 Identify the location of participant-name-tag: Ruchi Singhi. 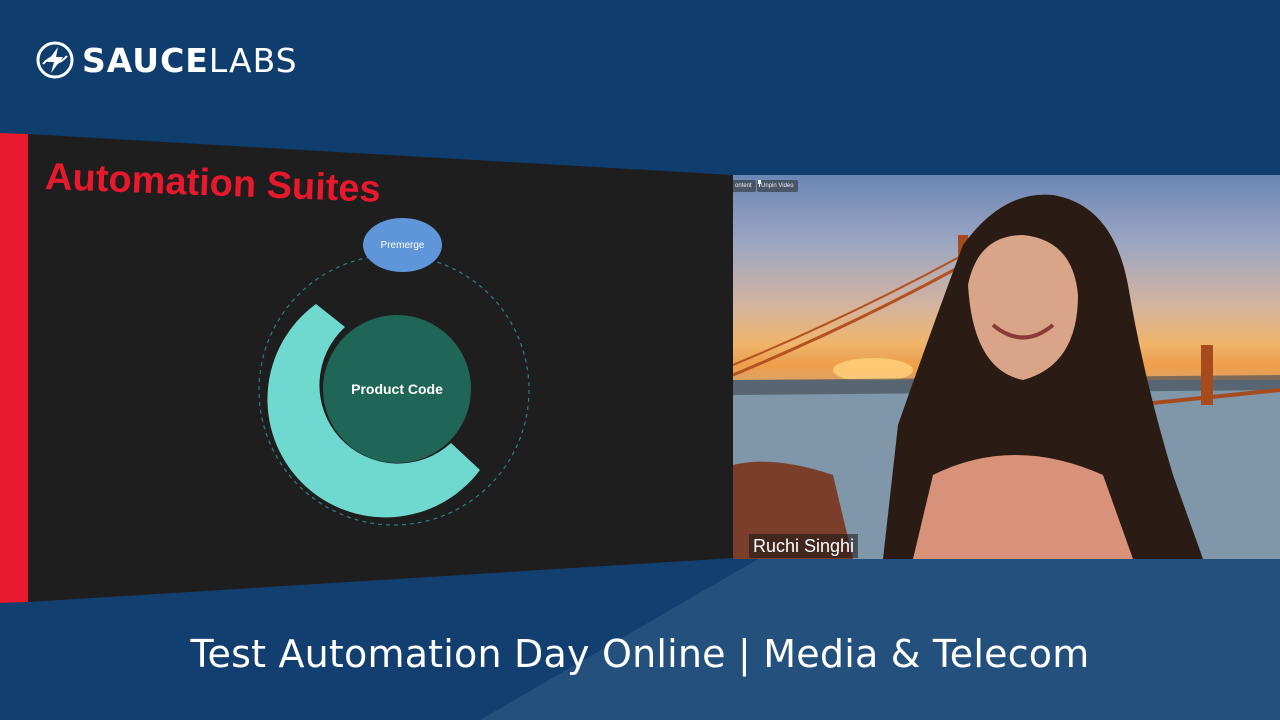
(804, 546).